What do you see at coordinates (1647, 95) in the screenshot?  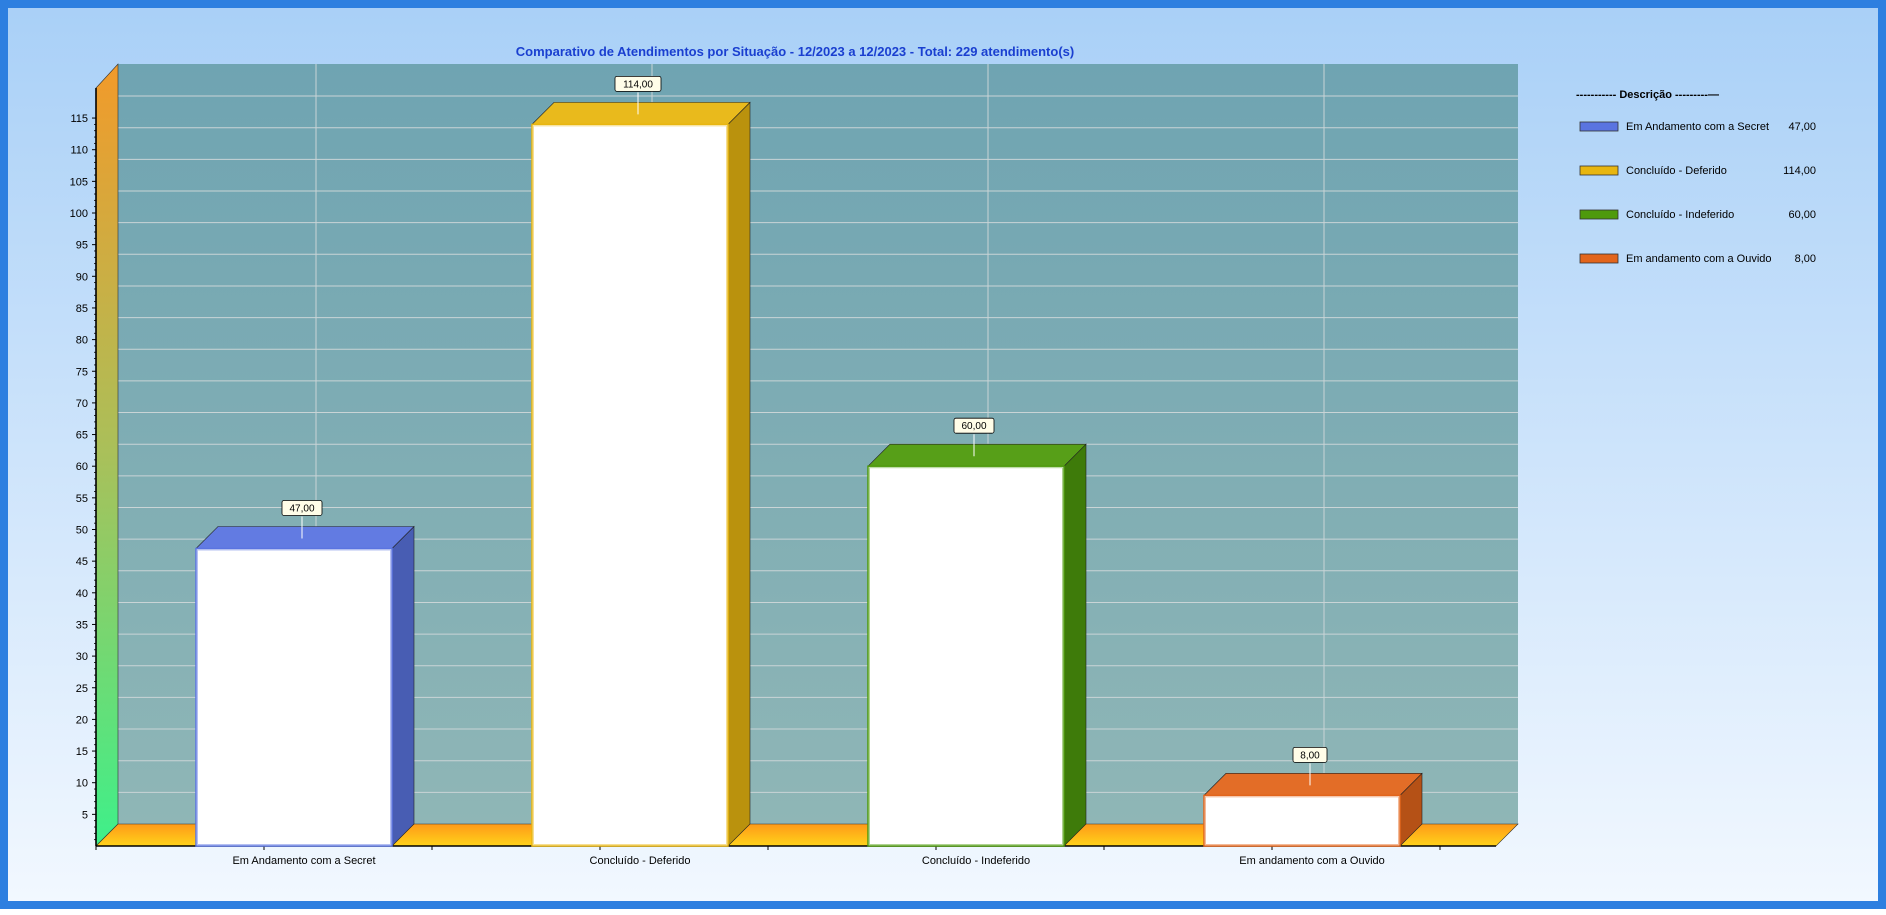 I see `legend-title: ----------- Descrição ---------—` at bounding box center [1647, 95].